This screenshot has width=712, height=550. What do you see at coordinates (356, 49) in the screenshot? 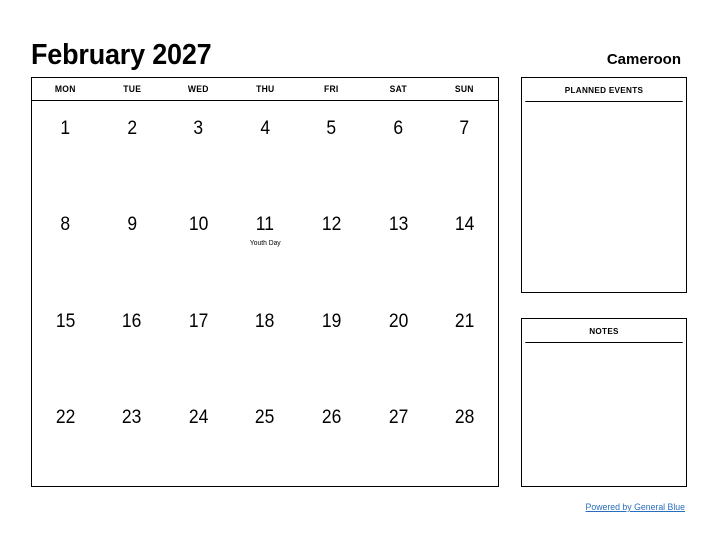
I see `page-header: February 2027 Cameroon` at bounding box center [356, 49].